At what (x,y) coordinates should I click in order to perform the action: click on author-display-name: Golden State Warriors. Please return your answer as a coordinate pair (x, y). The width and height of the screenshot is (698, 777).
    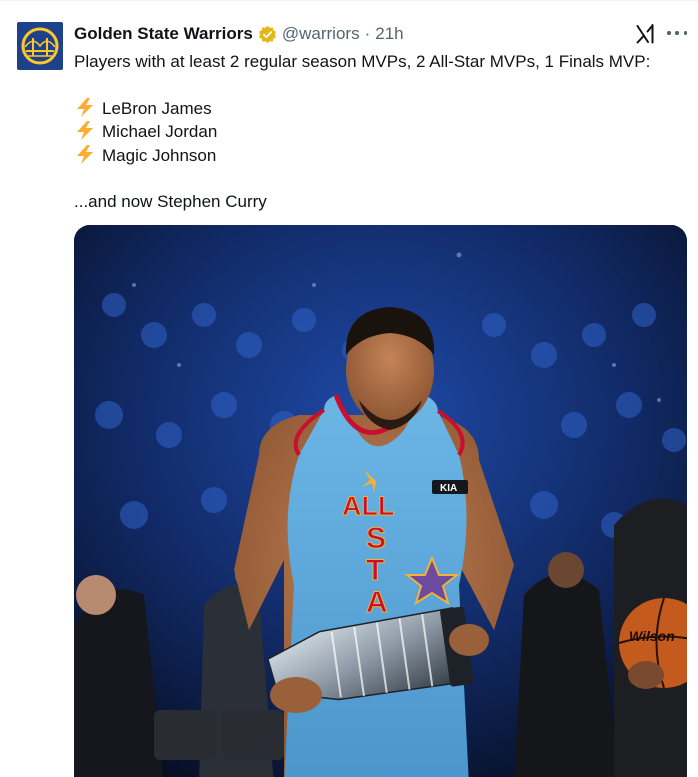
    Looking at the image, I should click on (163, 34).